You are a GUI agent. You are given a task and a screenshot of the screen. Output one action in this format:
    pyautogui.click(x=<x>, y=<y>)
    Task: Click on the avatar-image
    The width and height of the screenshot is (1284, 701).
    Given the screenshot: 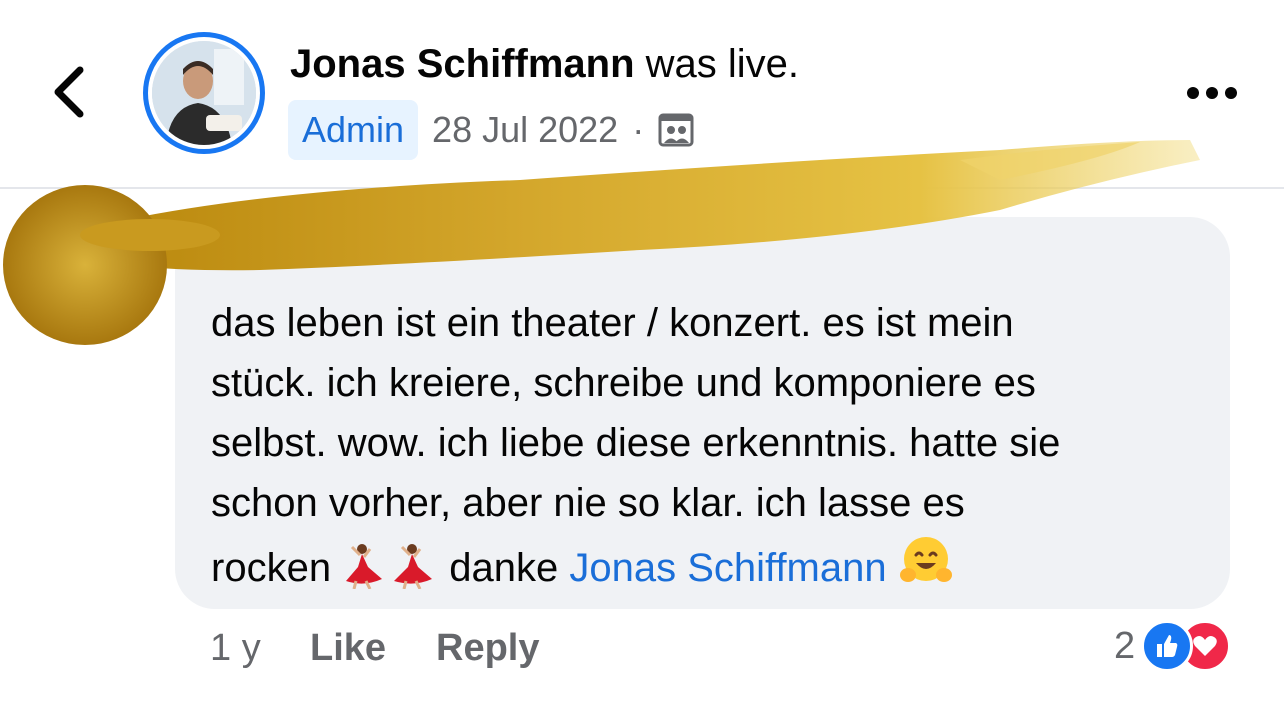 What is the action you would take?
    pyautogui.click(x=204, y=93)
    